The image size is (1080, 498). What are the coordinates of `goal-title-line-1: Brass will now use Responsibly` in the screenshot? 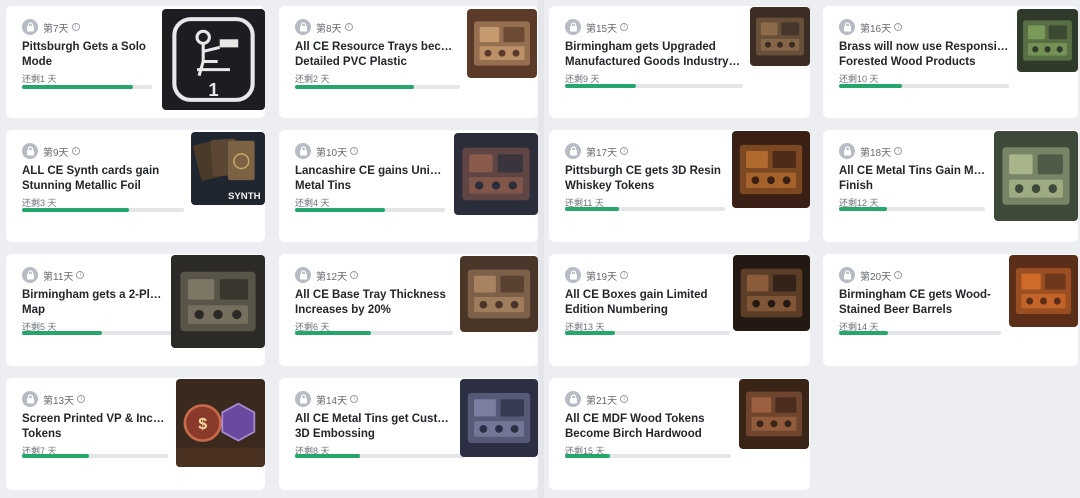 It's located at (924, 47).